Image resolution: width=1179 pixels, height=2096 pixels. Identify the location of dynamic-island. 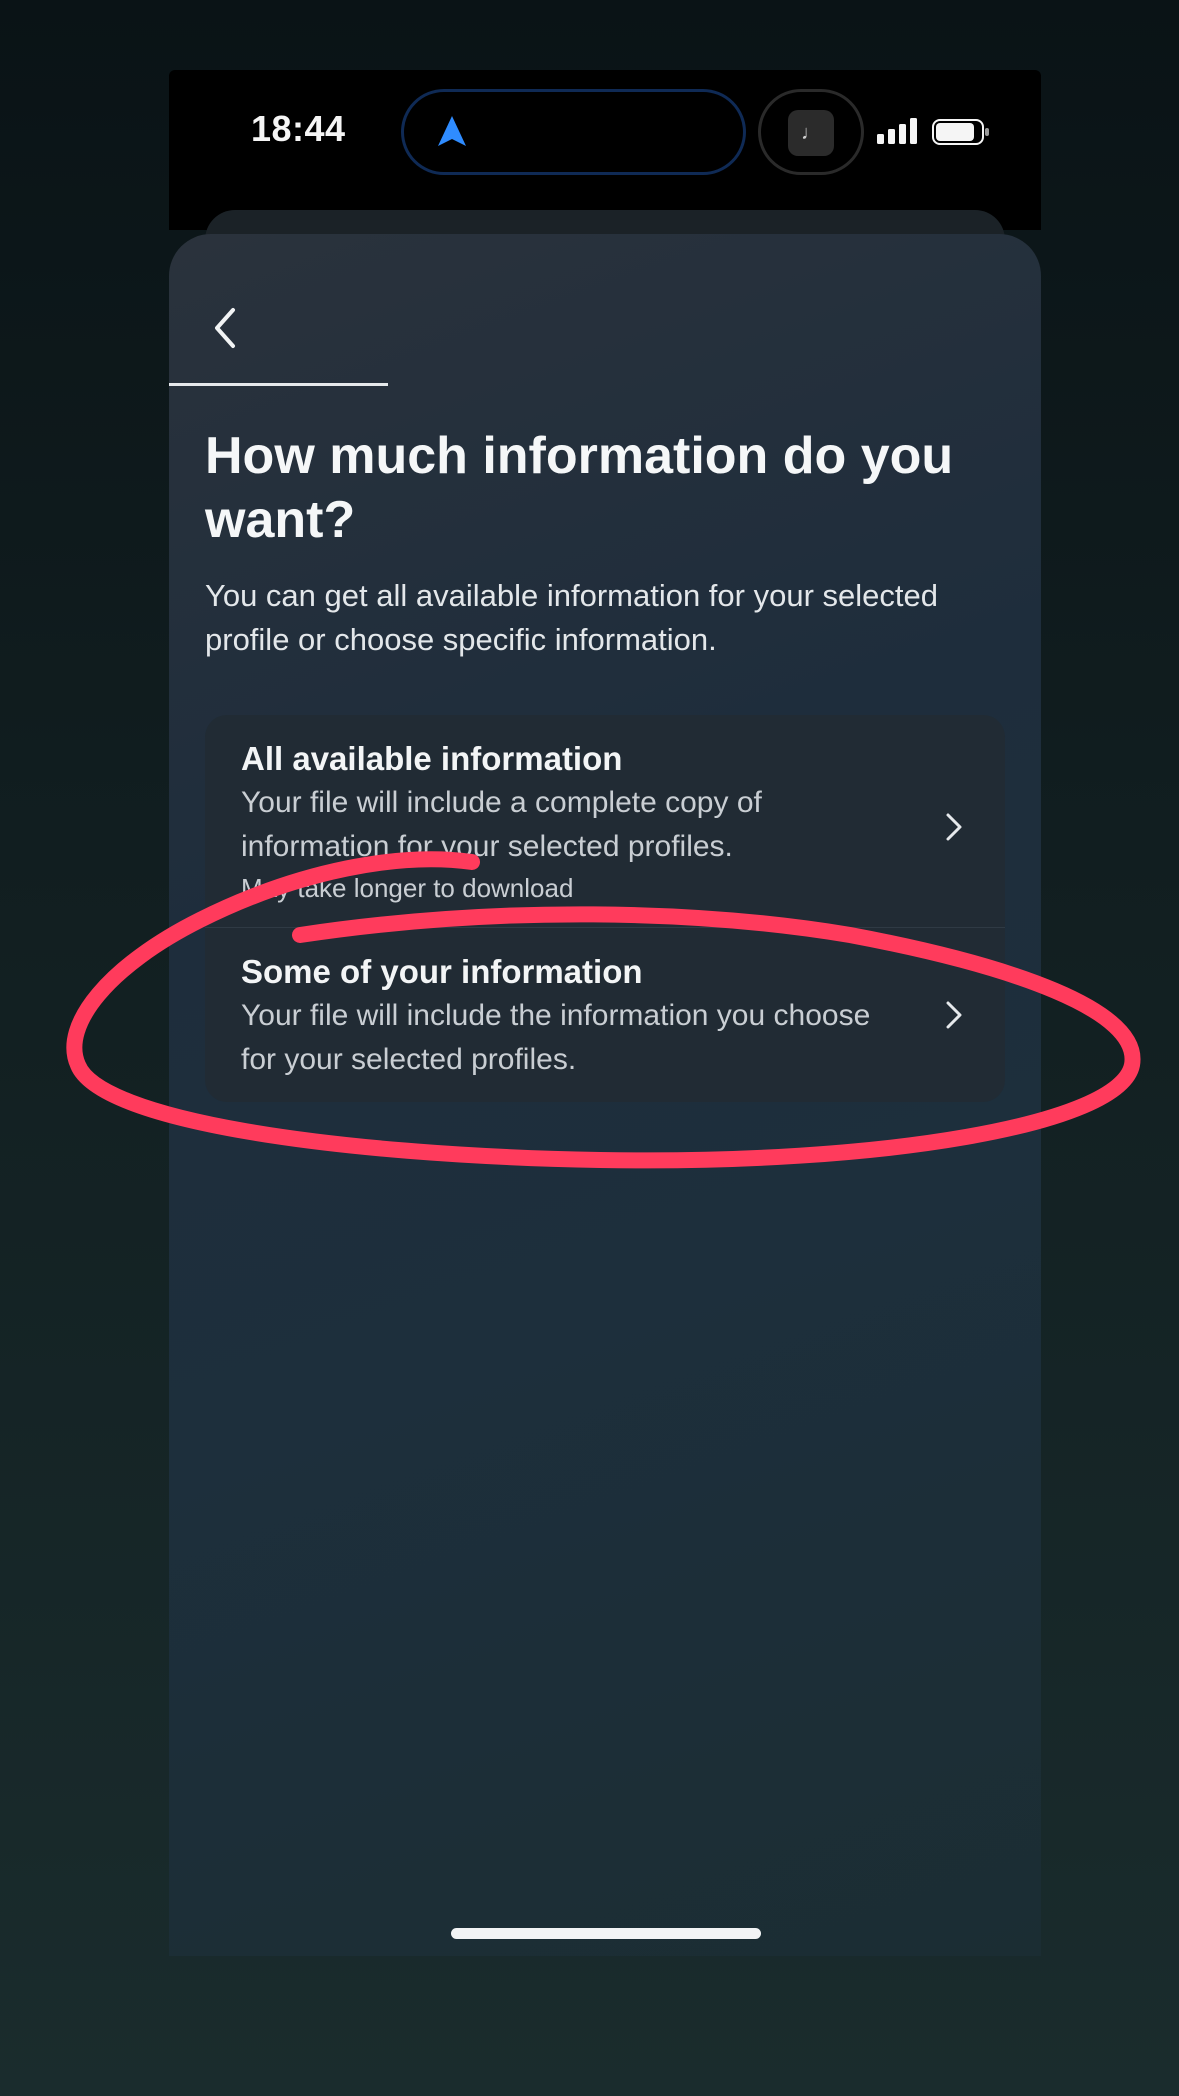
(573, 132).